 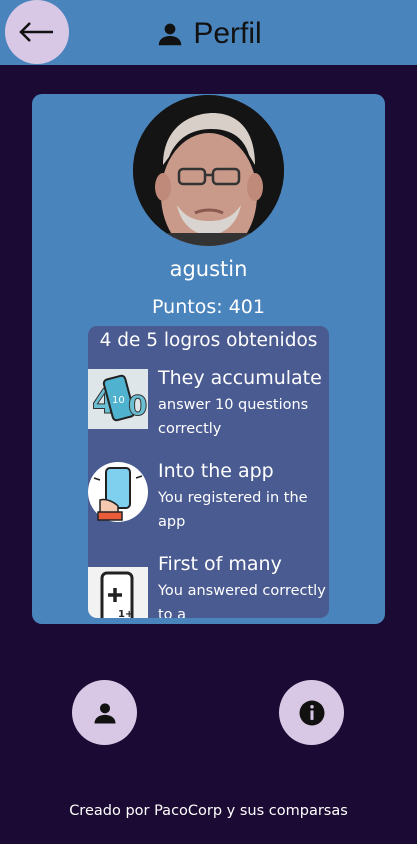 I want to click on top-app-bar: Perfil, so click(x=208, y=33).